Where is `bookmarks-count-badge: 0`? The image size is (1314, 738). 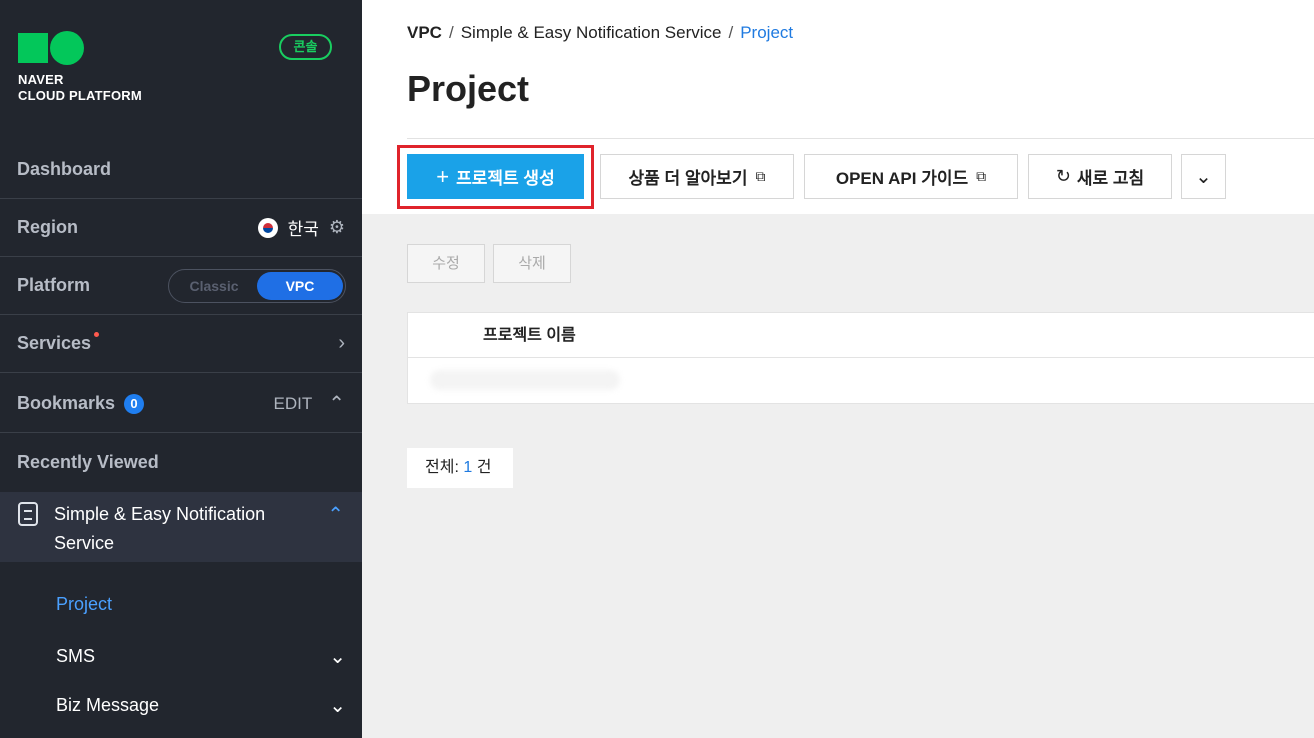
bookmarks-count-badge: 0 is located at coordinates (134, 403).